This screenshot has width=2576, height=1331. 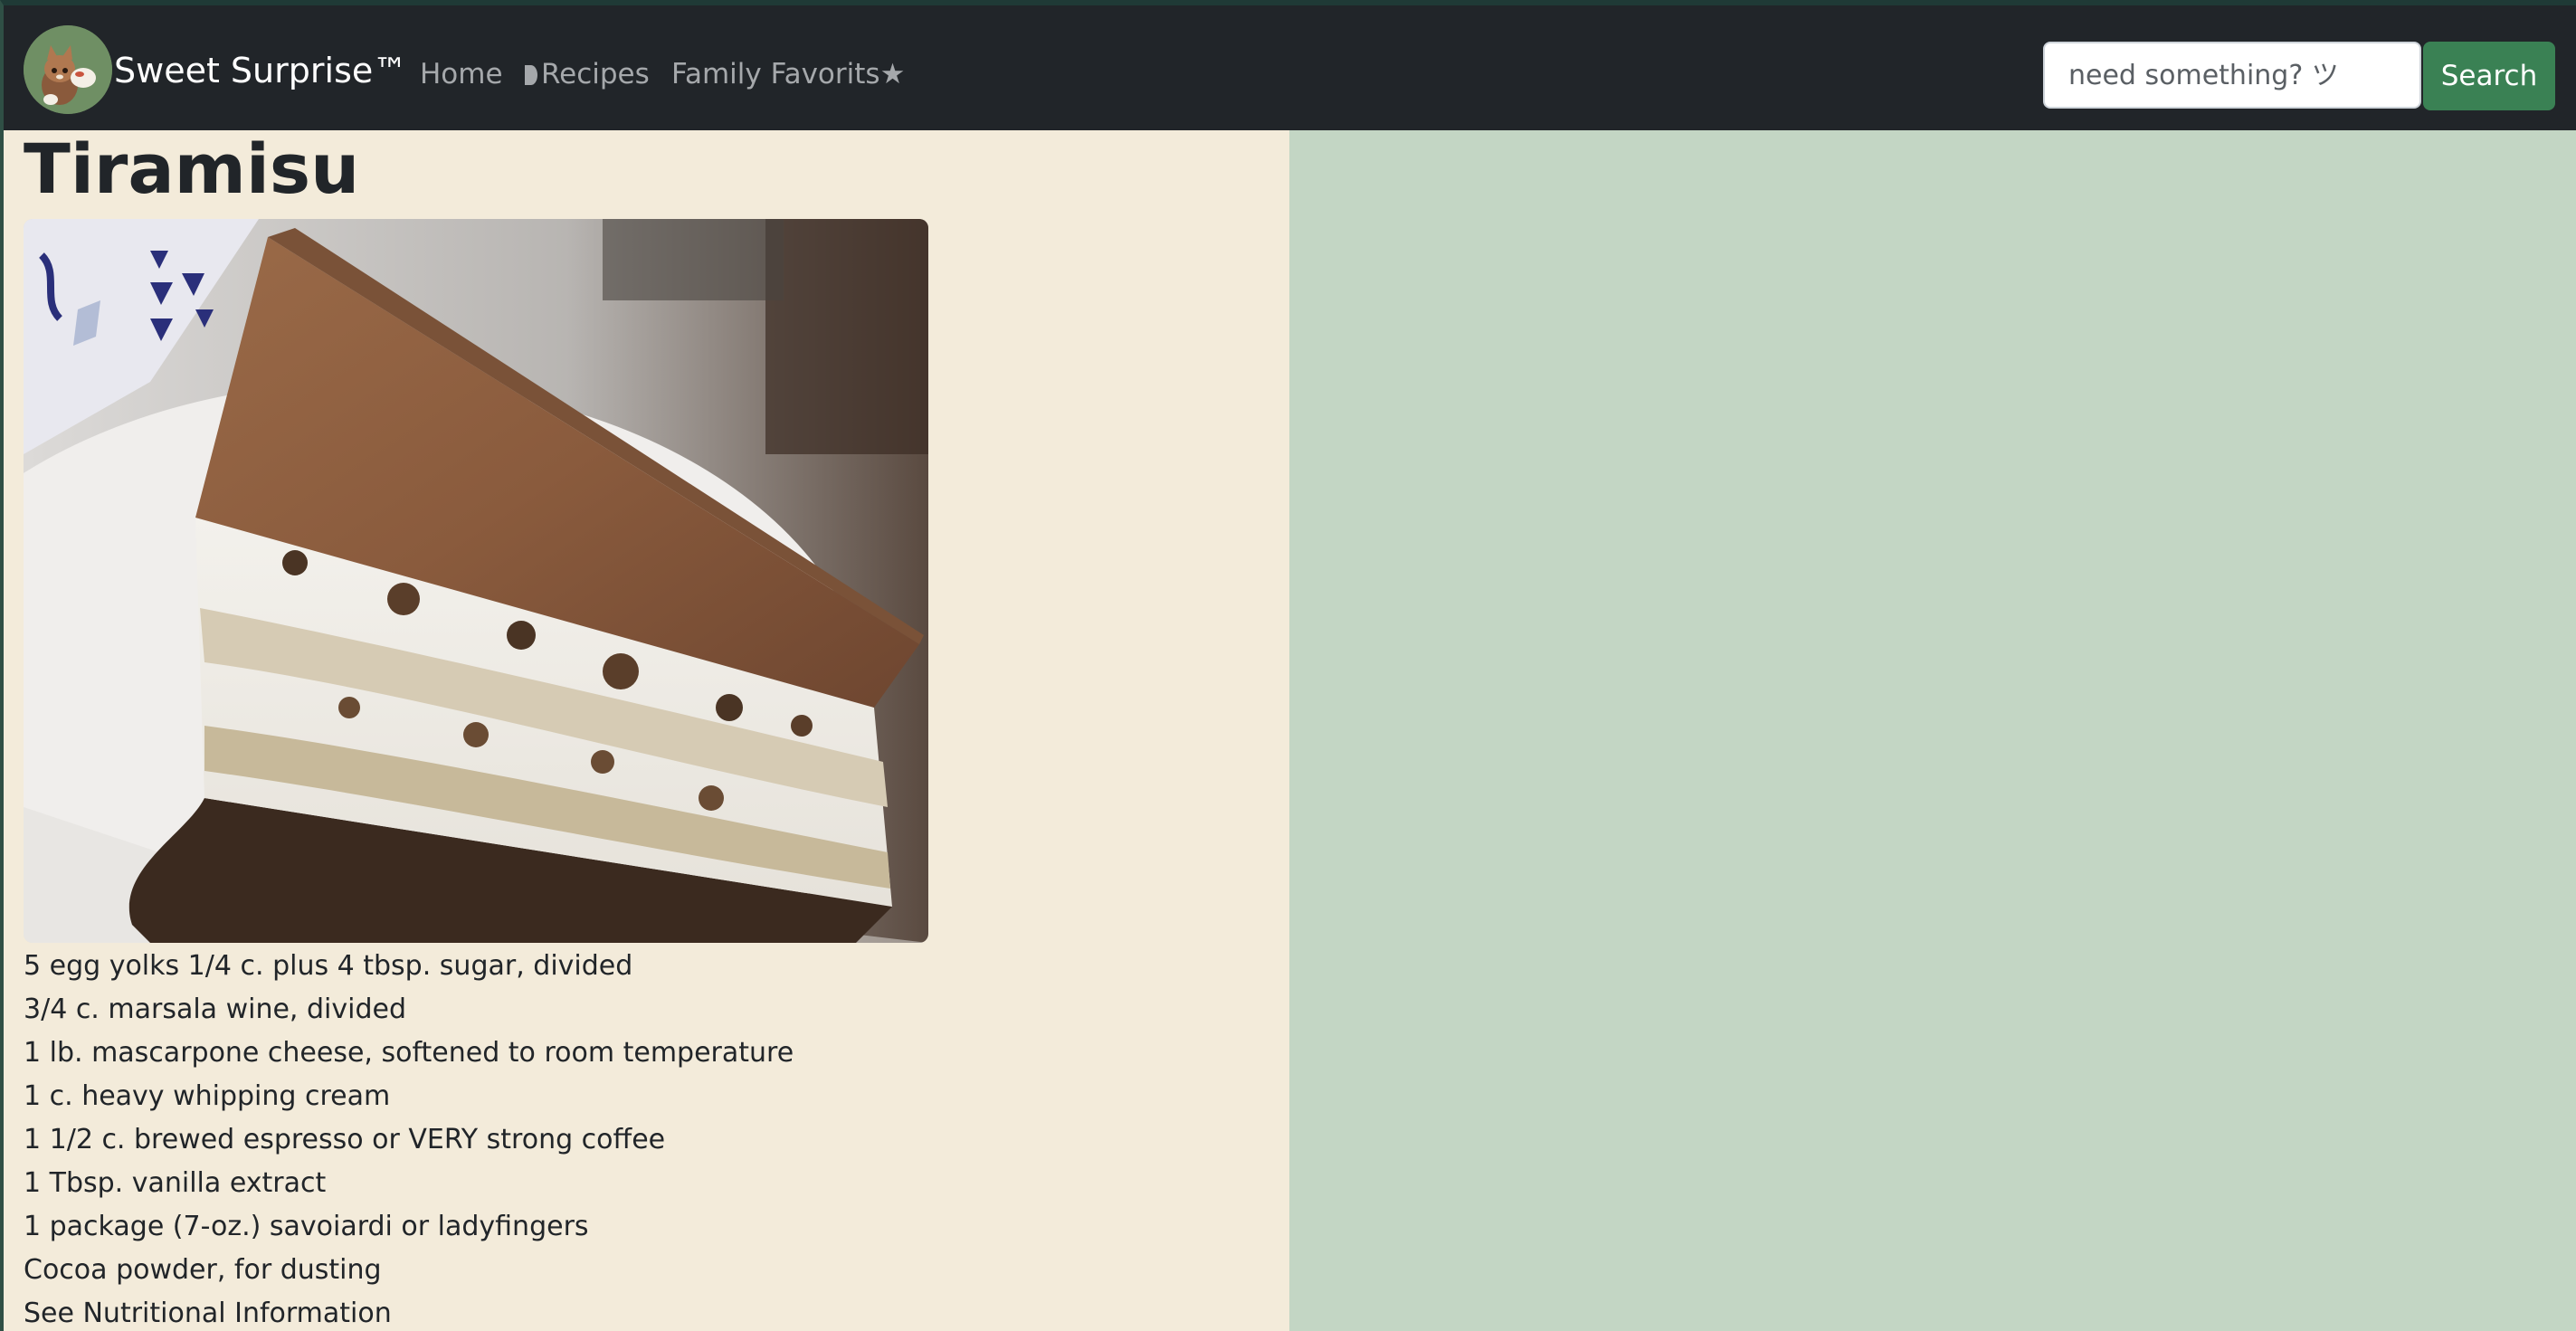 I want to click on half-moon-icon, so click(x=531, y=75).